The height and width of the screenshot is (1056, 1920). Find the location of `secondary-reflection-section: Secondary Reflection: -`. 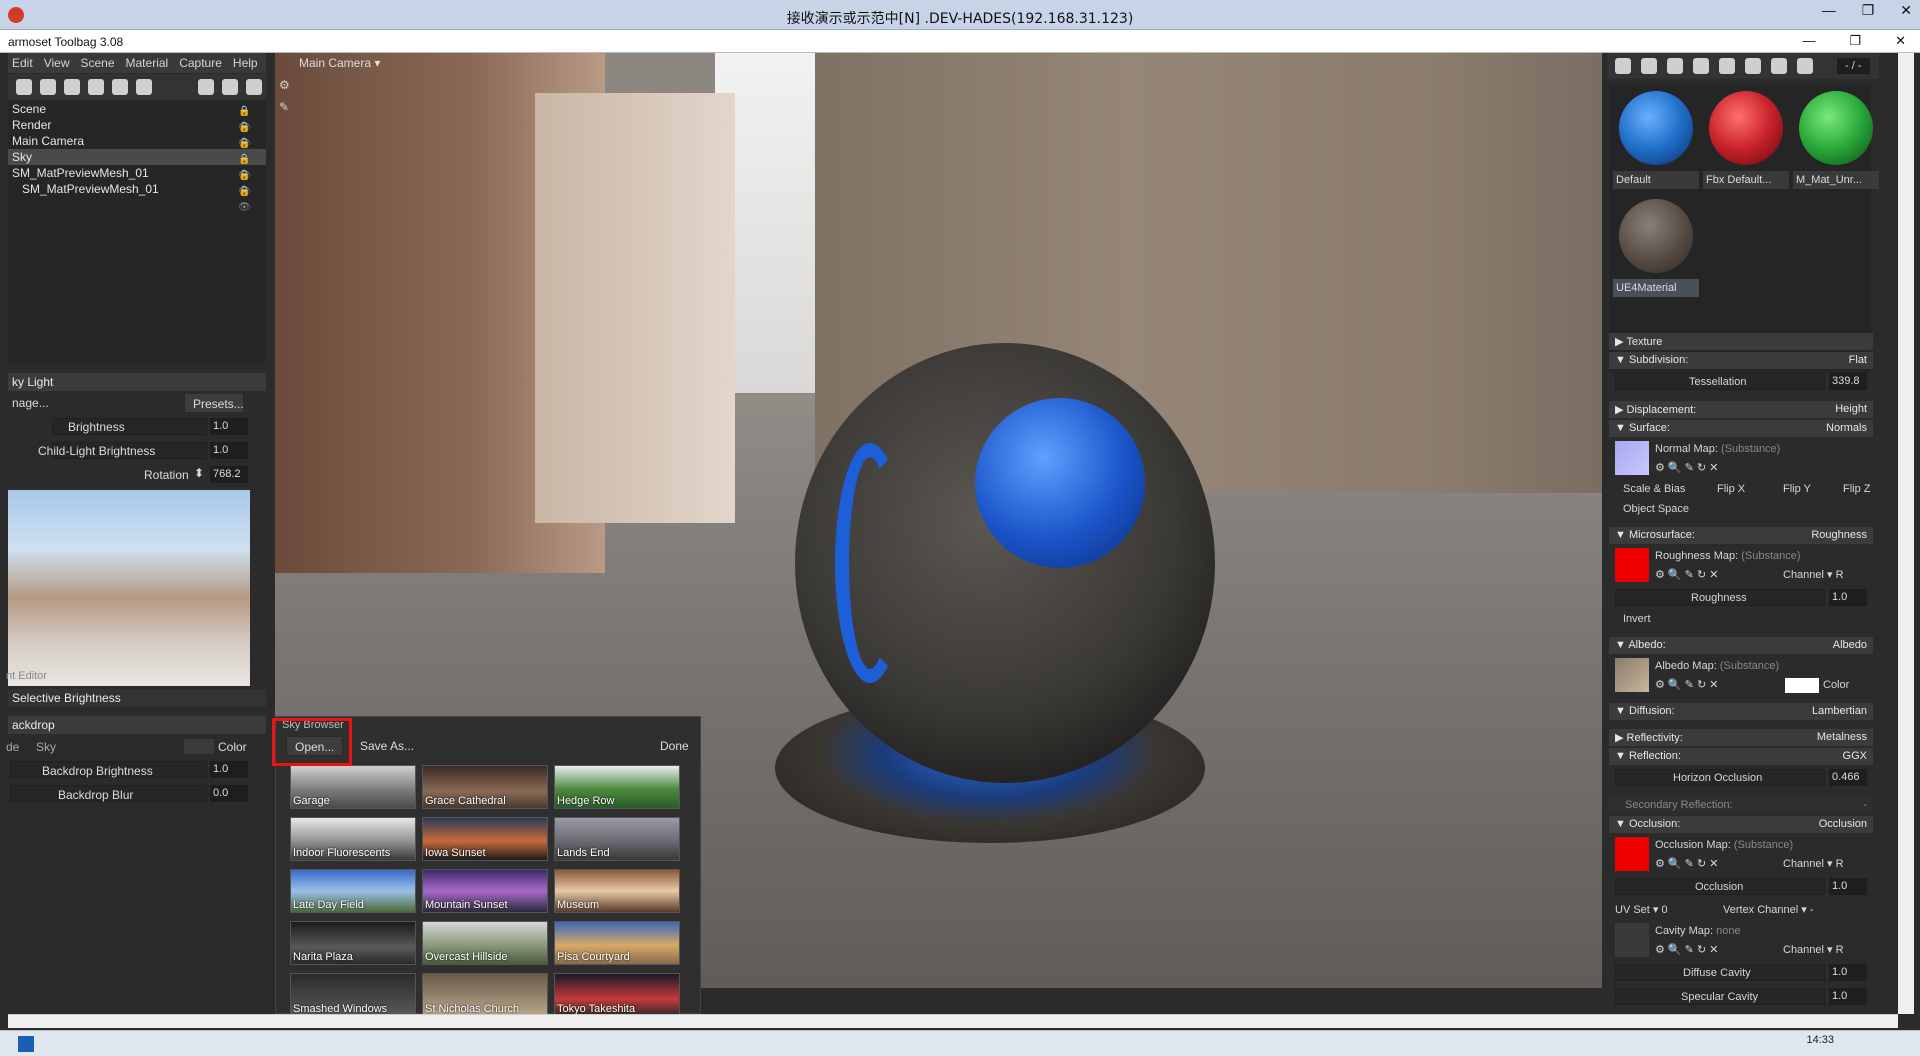

secondary-reflection-section: Secondary Reflection: - is located at coordinates (1741, 805).